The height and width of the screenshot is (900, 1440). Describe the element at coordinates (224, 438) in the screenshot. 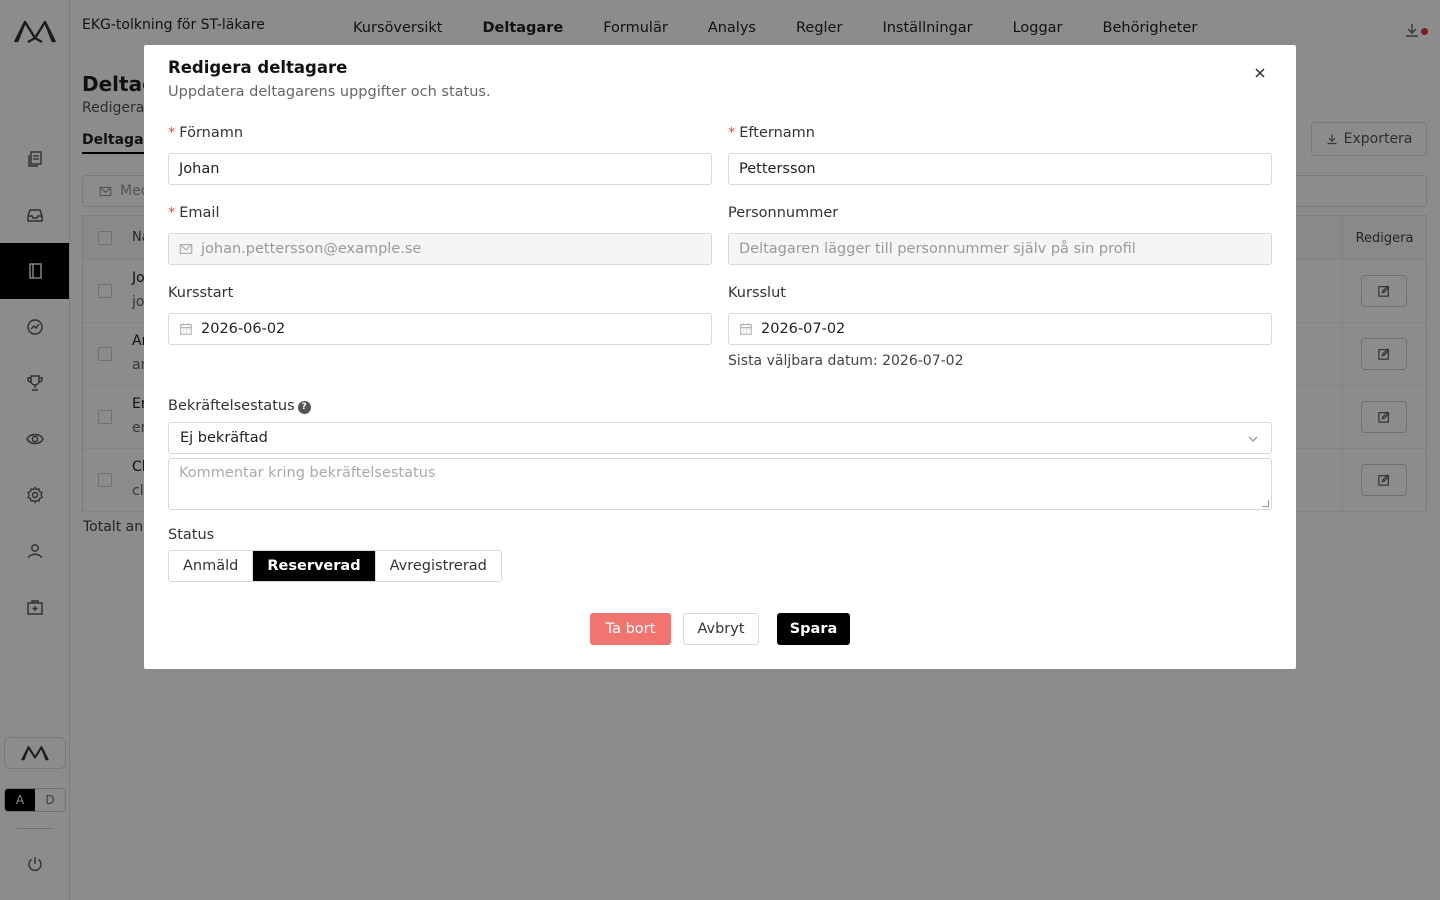

I see `confirmation-status-value: Ej bekräftad` at that location.